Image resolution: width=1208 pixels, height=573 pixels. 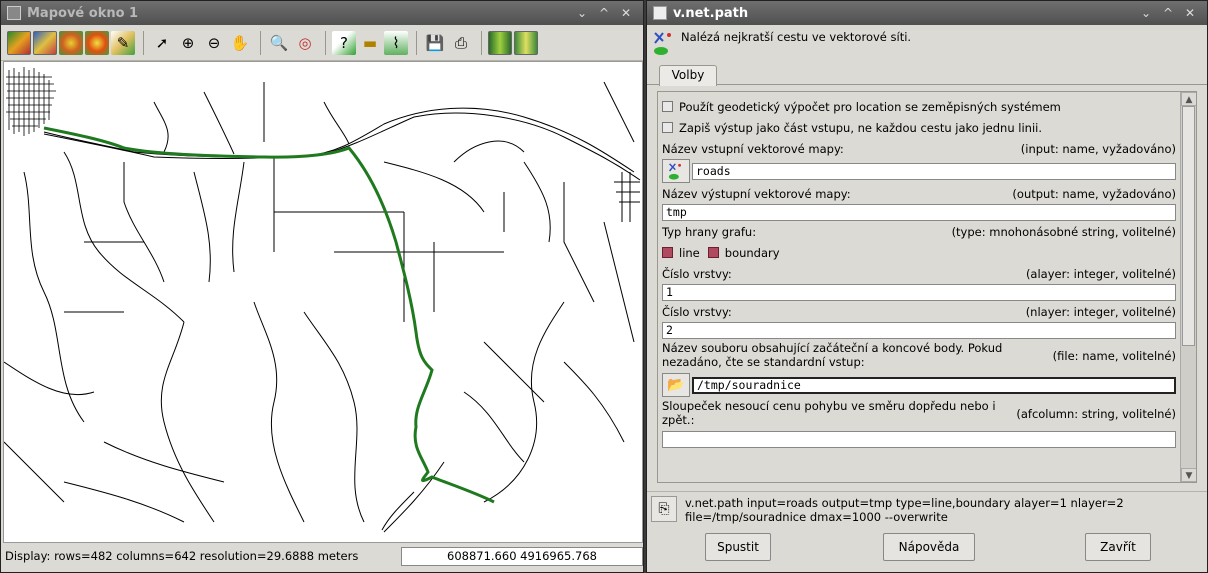 What do you see at coordinates (123, 42) in the screenshot?
I see `erase-icon: ✎` at bounding box center [123, 42].